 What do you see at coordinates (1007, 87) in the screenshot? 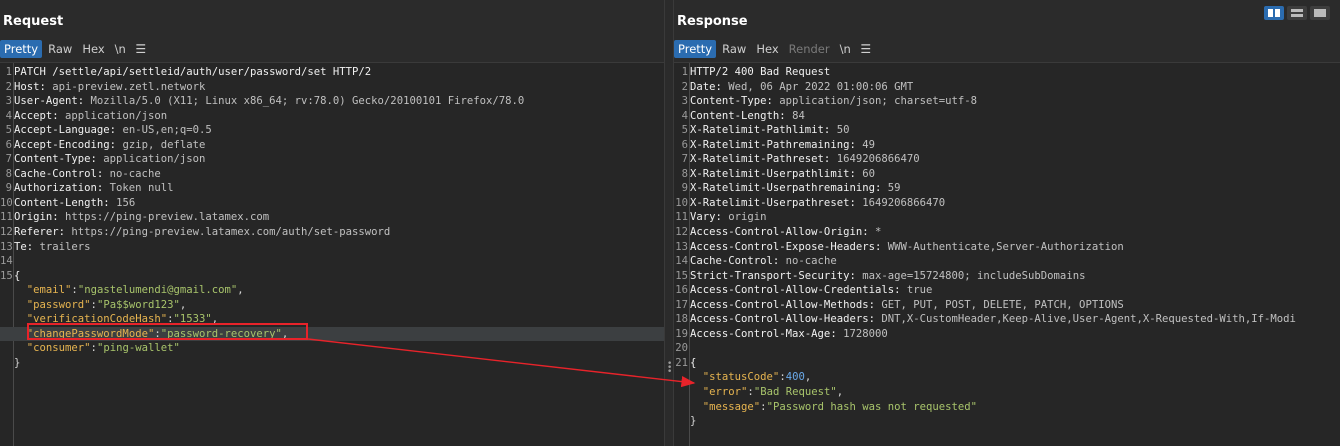
I see `code-line: 2 Date: Wed, 06 Apr 2022 01:00:06 GMT` at bounding box center [1007, 87].